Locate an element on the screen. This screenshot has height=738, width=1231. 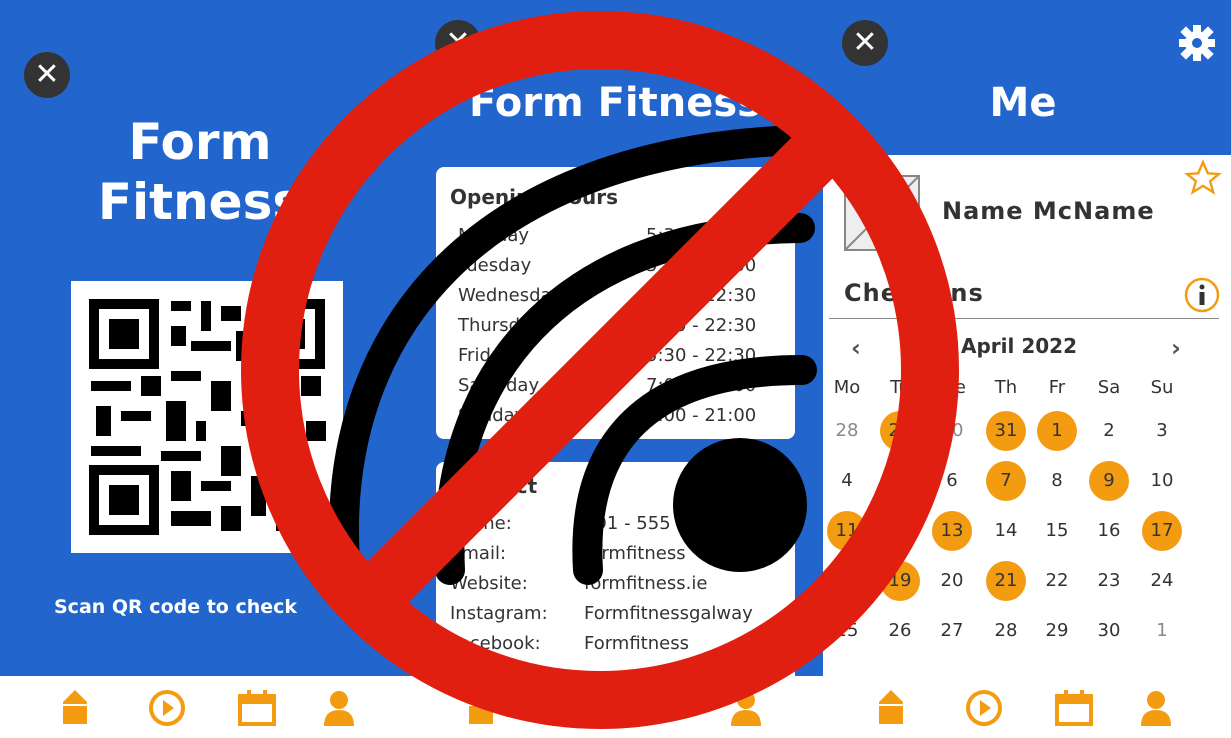
prev-month-button: ‹ is located at coordinates (856, 348).